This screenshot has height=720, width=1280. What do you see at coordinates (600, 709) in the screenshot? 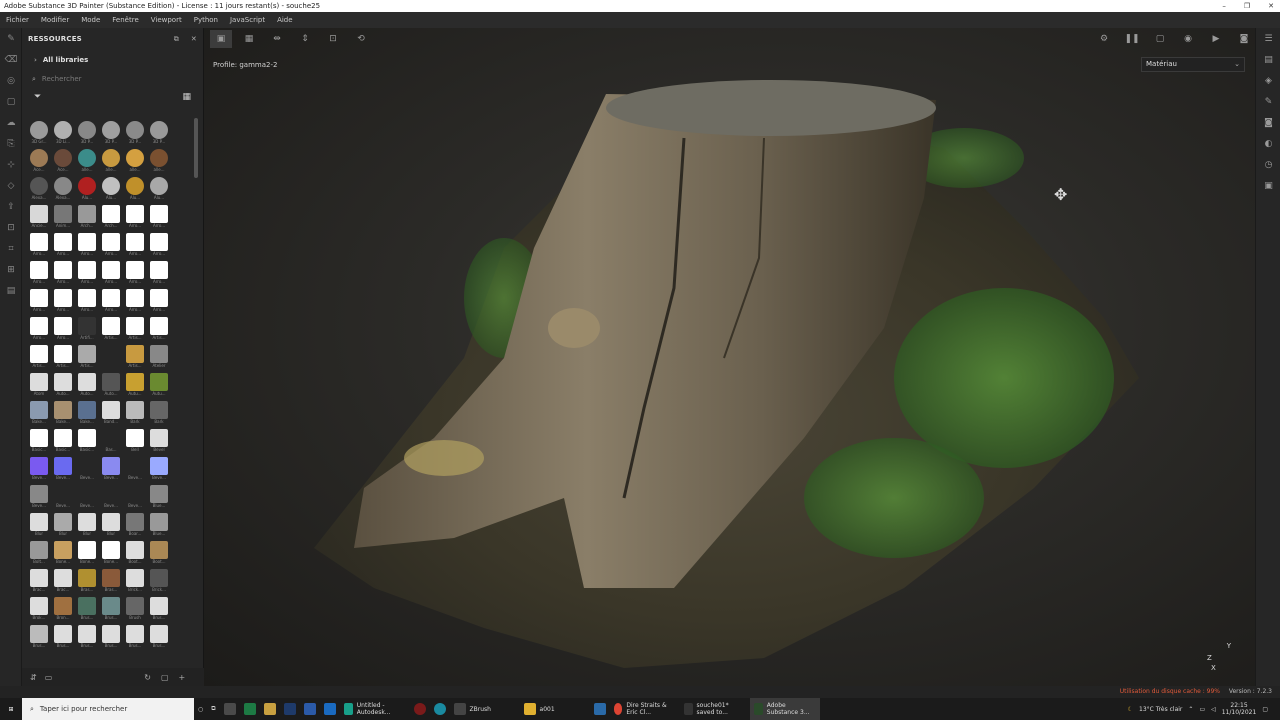
I see `mail-icon` at bounding box center [600, 709].